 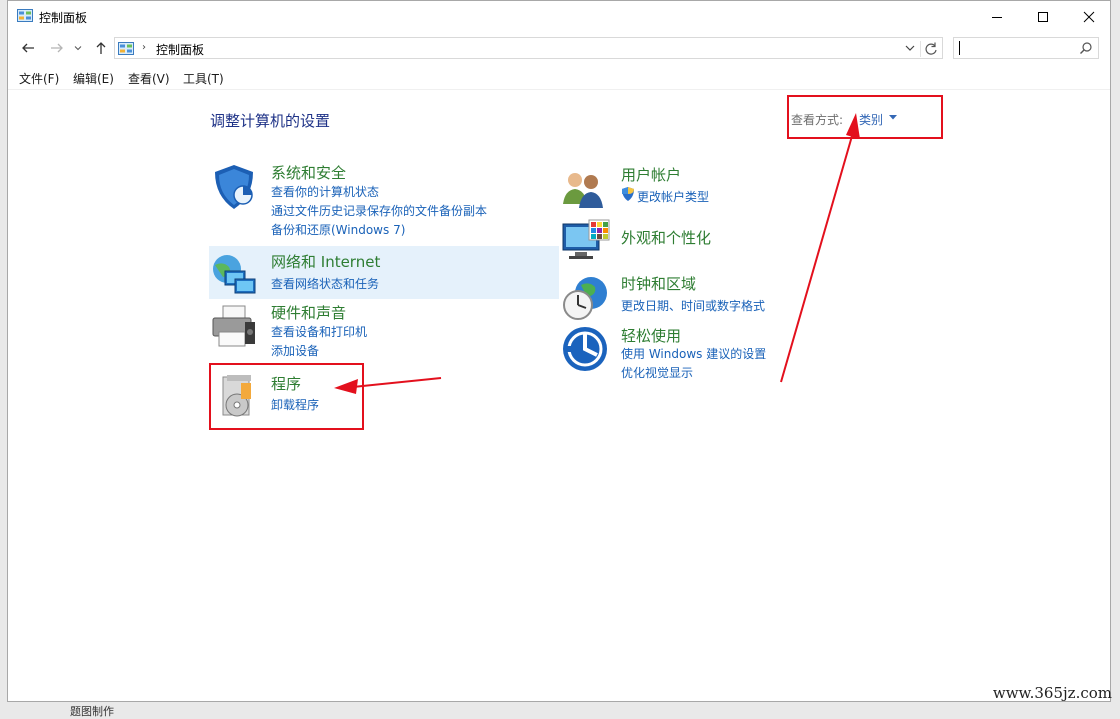 I want to click on navigation-bar: › 控制面板, so click(x=559, y=48).